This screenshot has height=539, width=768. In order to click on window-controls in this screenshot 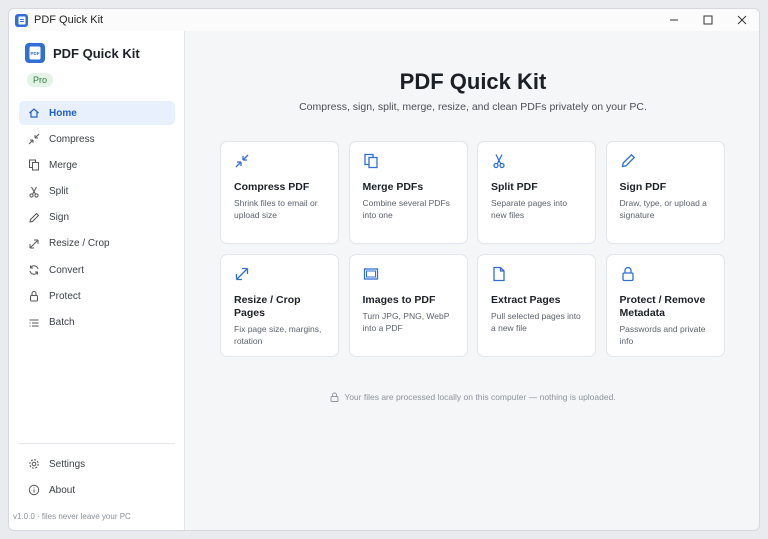, I will do `click(708, 20)`.